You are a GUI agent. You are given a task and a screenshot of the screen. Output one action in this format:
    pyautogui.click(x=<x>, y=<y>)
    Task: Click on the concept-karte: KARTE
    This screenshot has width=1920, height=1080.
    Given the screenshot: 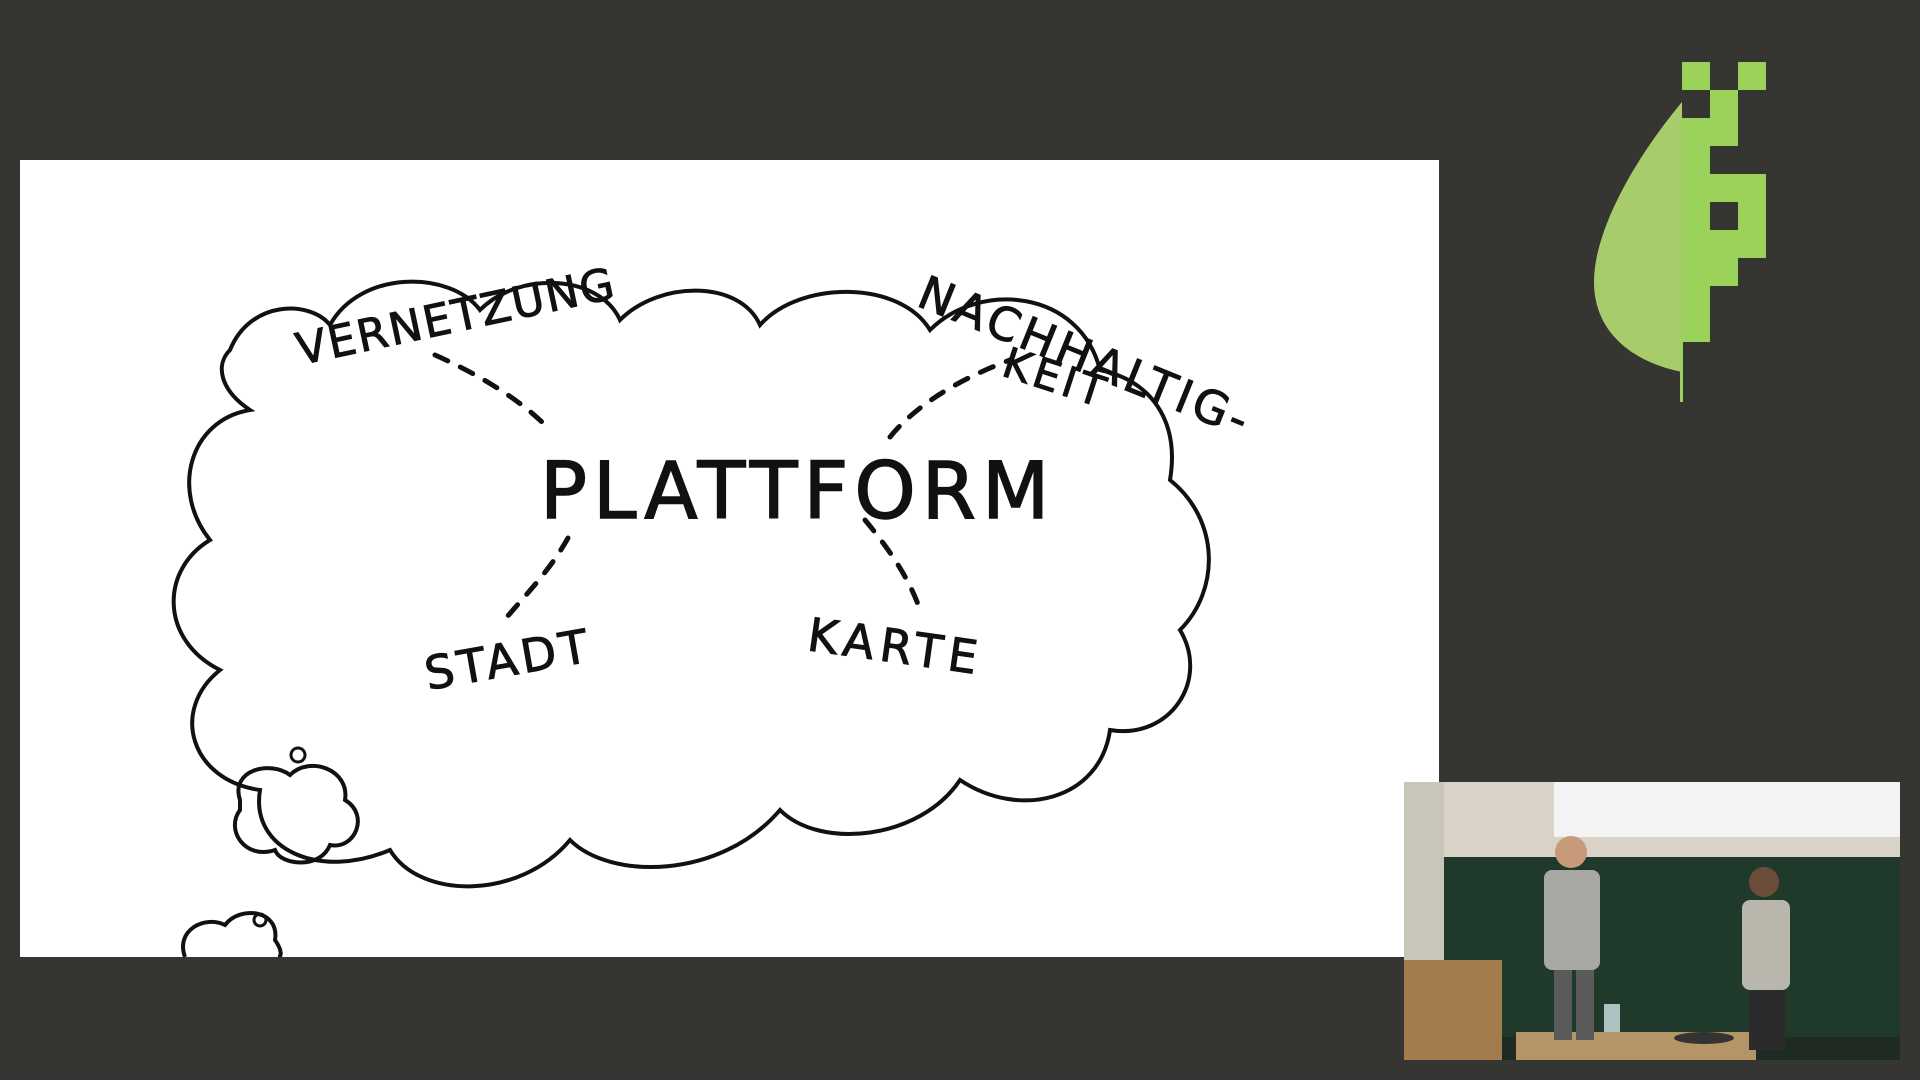 What is the action you would take?
    pyautogui.click(x=895, y=646)
    